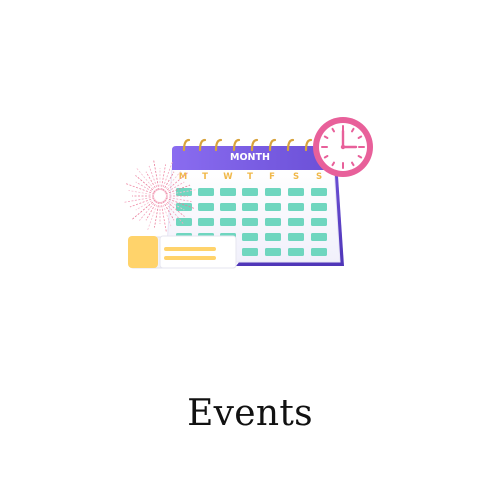 The width and height of the screenshot is (500, 500). Describe the element at coordinates (272, 177) in the screenshot. I see `weekday-label: F` at that location.